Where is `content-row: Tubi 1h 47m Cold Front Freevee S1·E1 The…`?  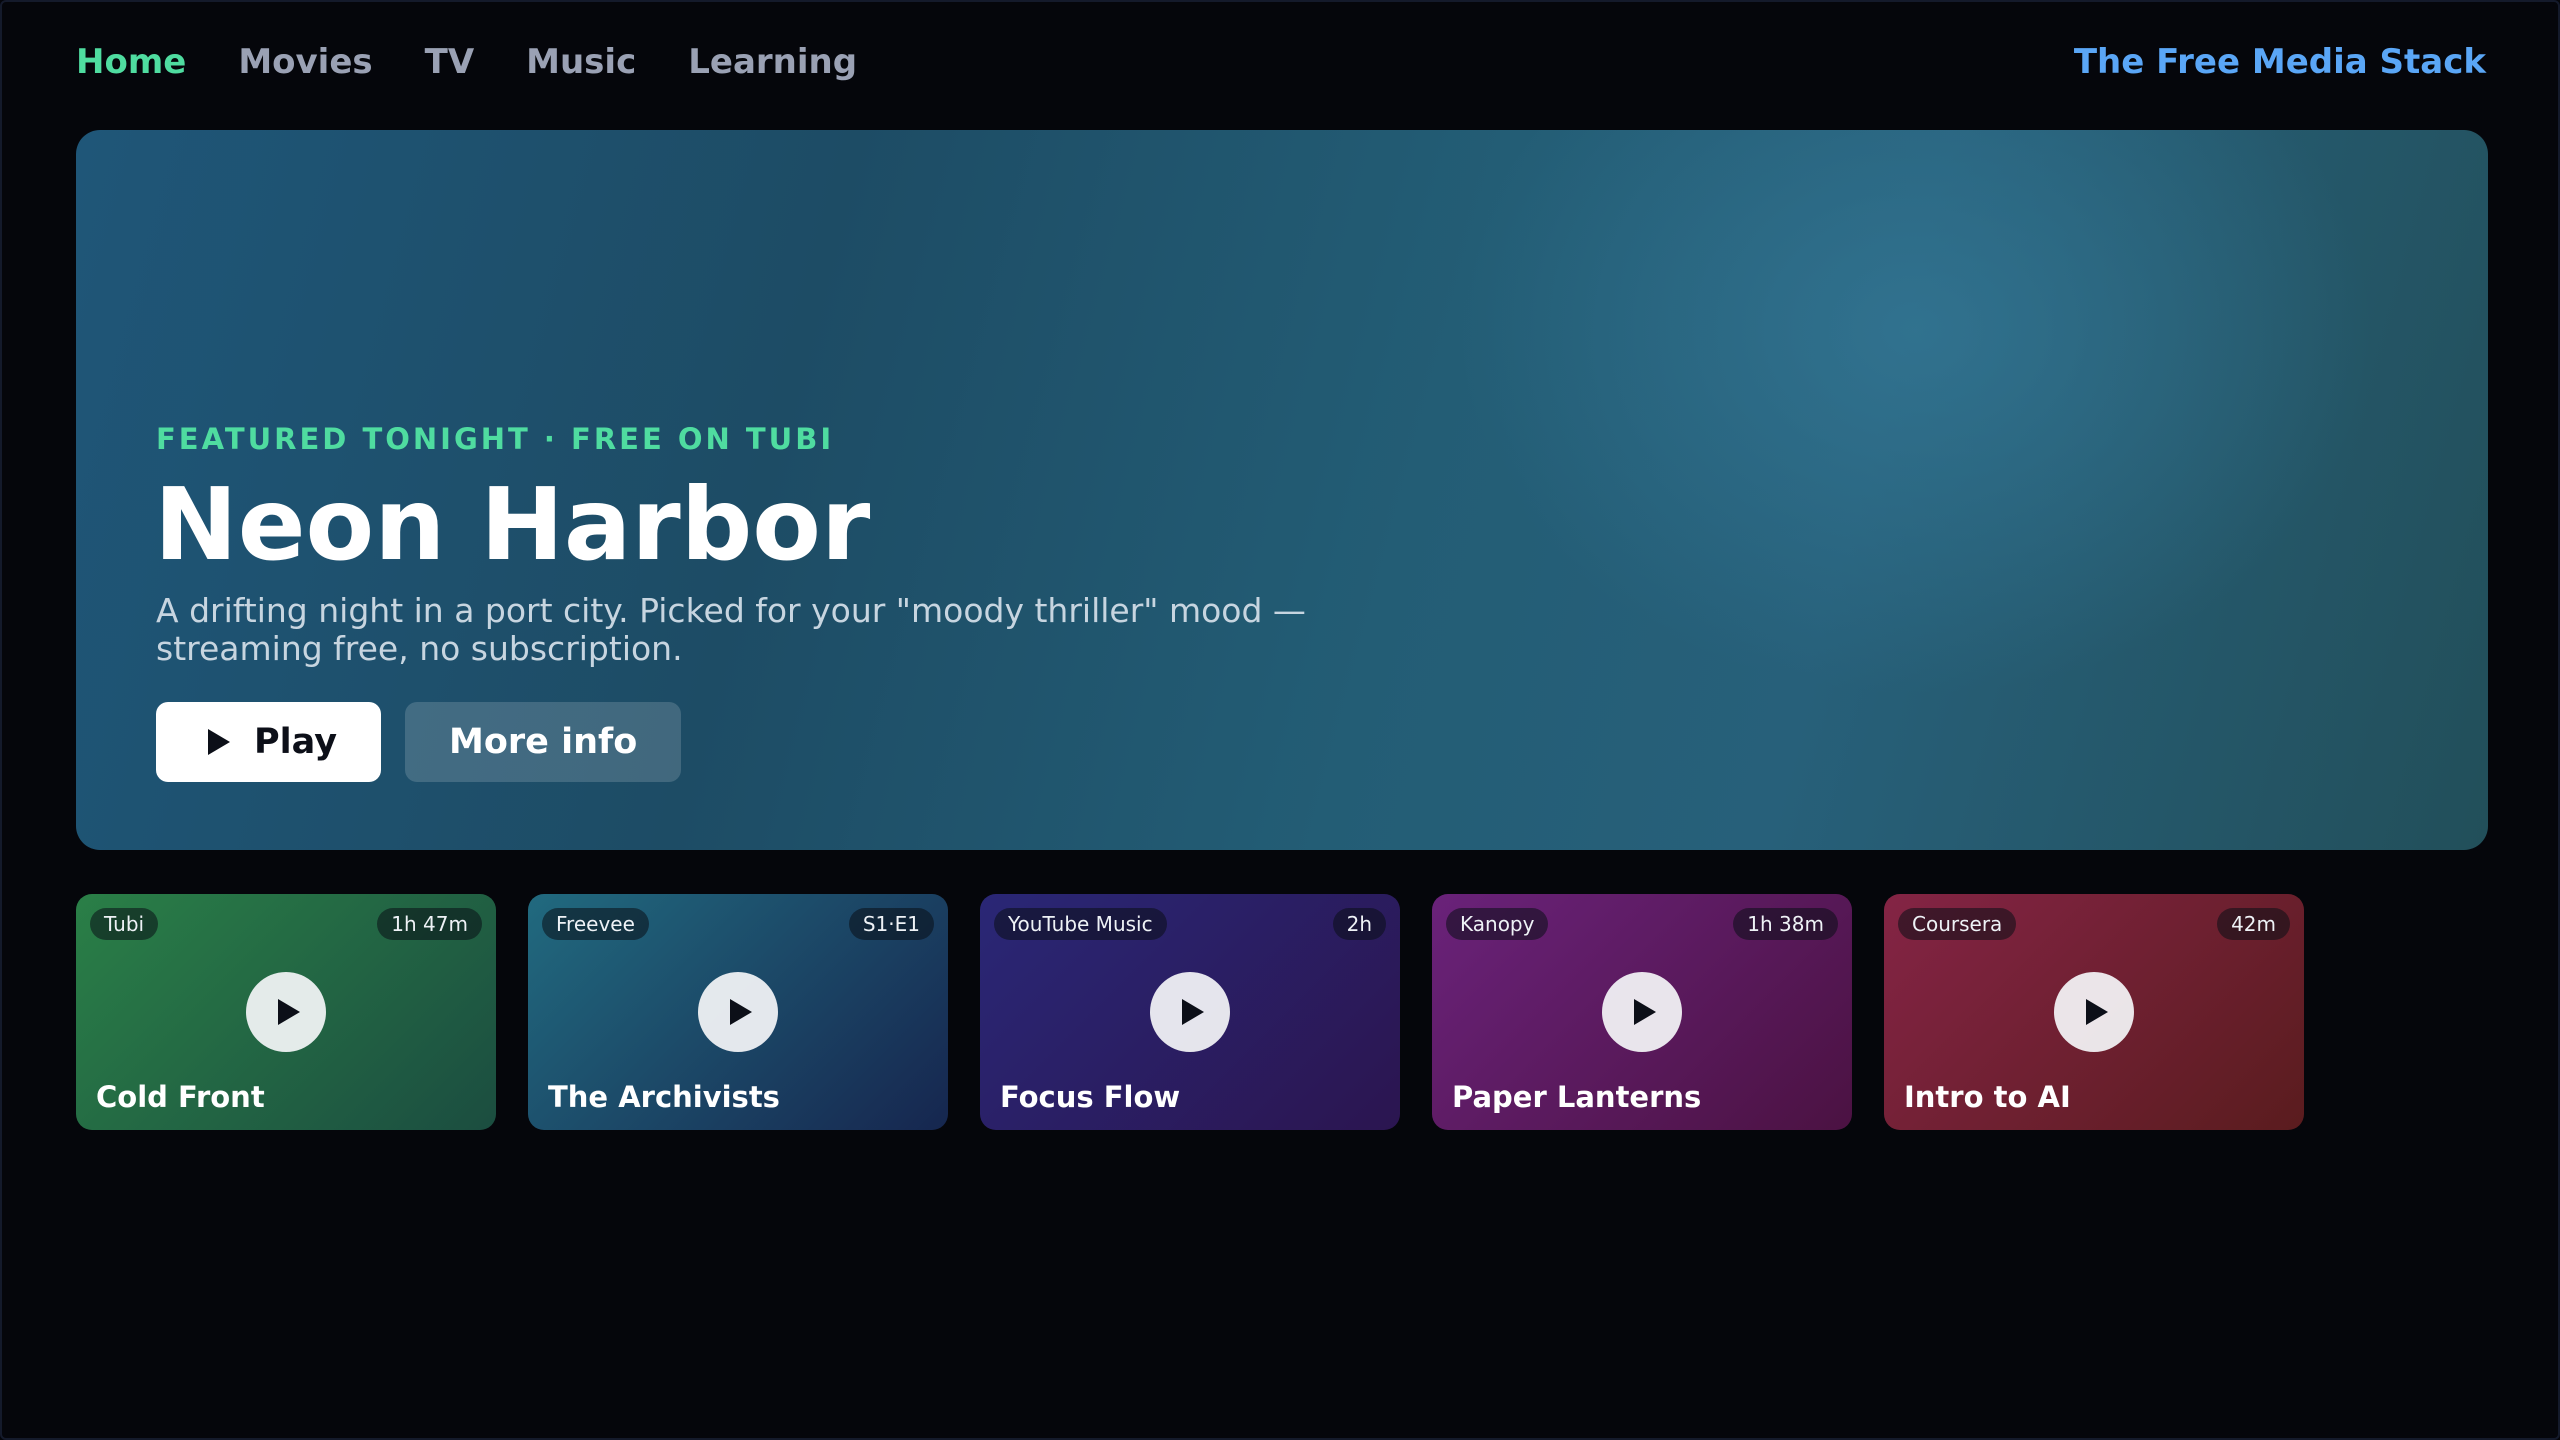 content-row: Tubi 1h 47m Cold Front Freevee S1·E1 The… is located at coordinates (1190, 1012).